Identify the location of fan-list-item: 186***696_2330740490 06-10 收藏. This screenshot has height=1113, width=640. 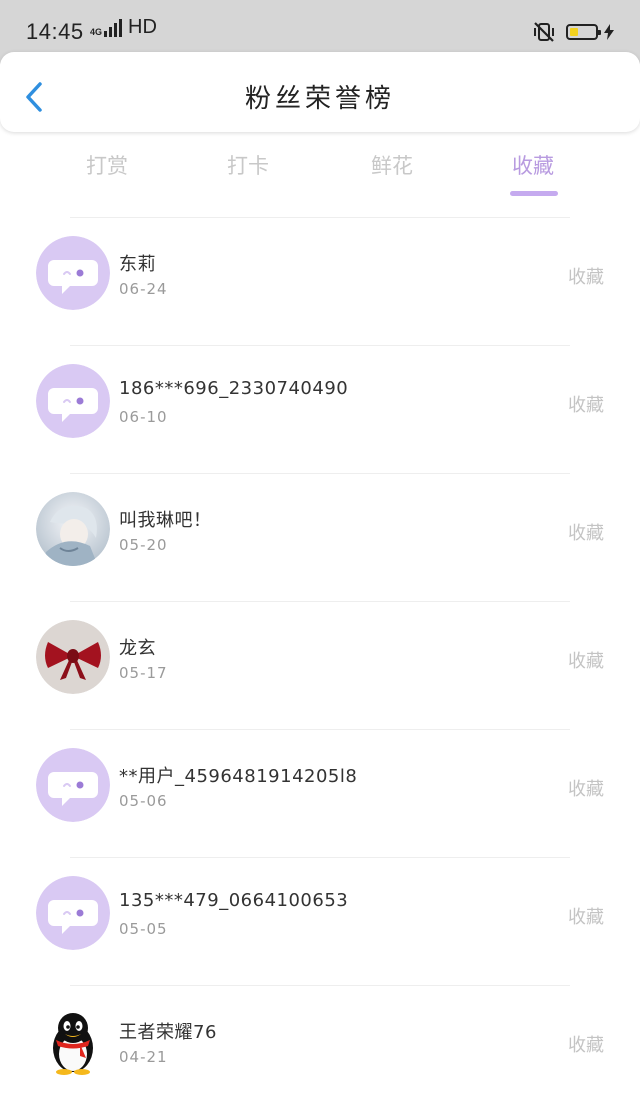
(320, 409).